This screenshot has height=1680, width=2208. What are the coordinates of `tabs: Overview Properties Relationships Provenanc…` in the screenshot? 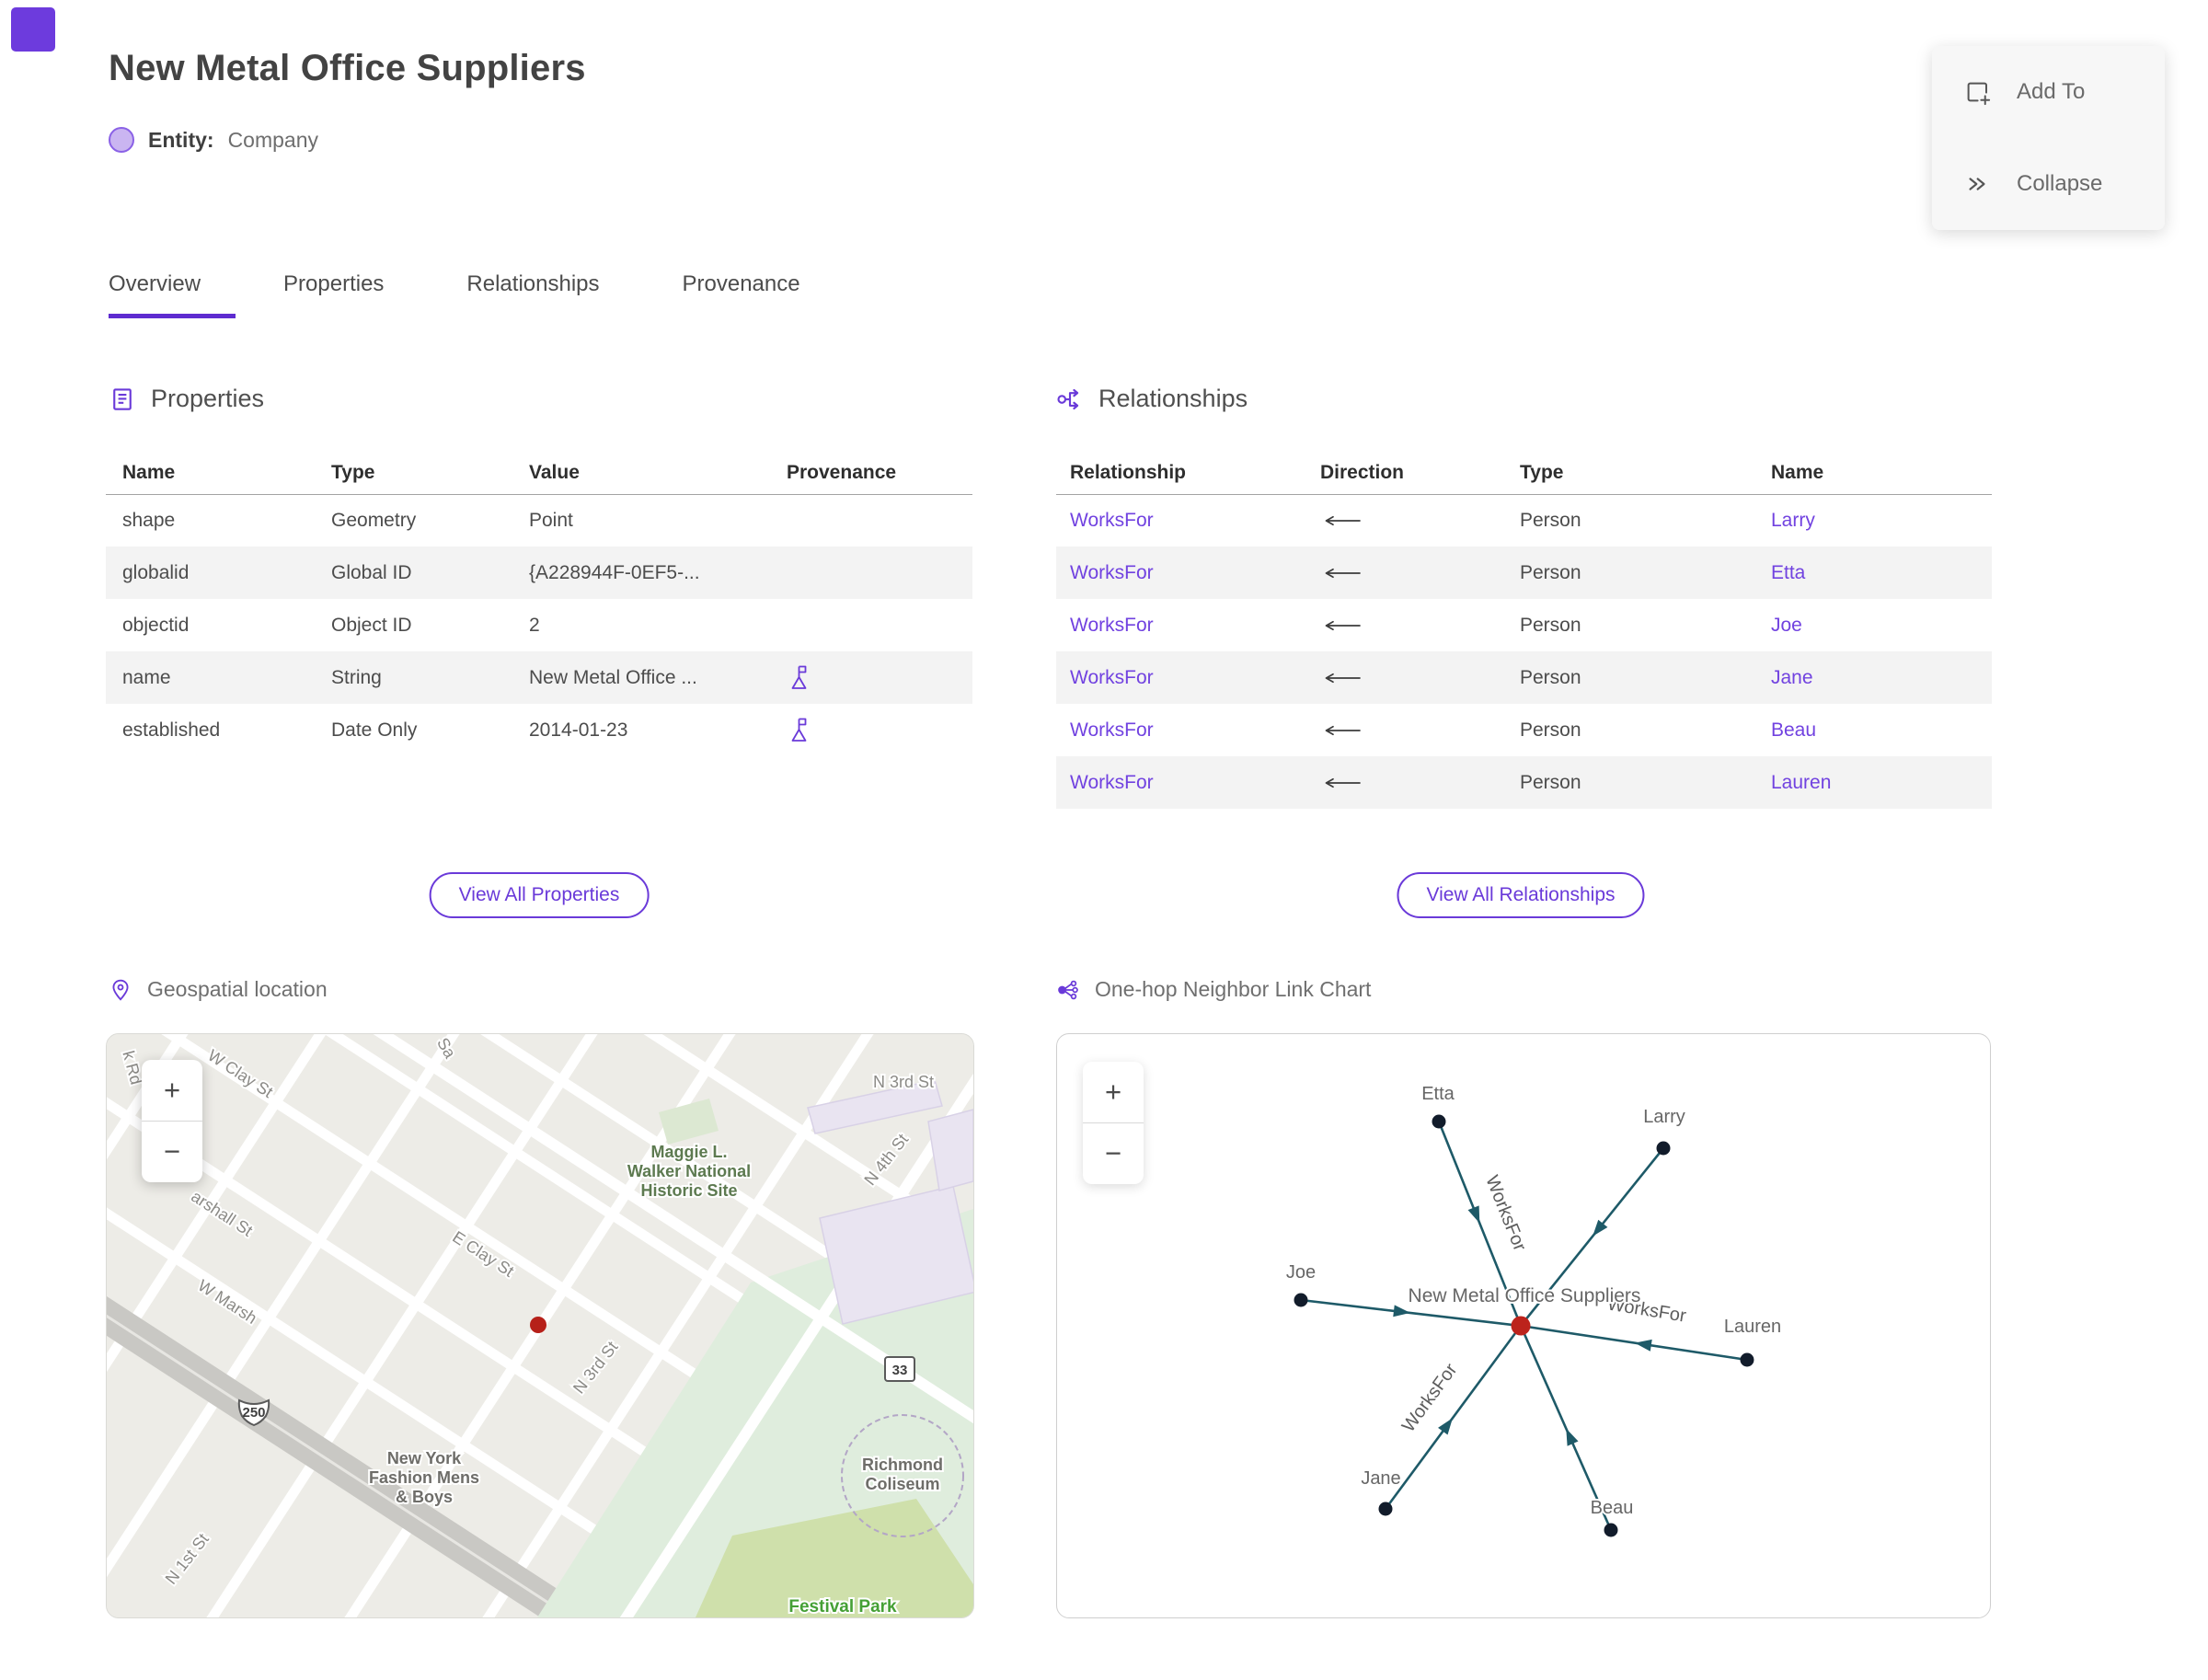 It's located at (496, 289).